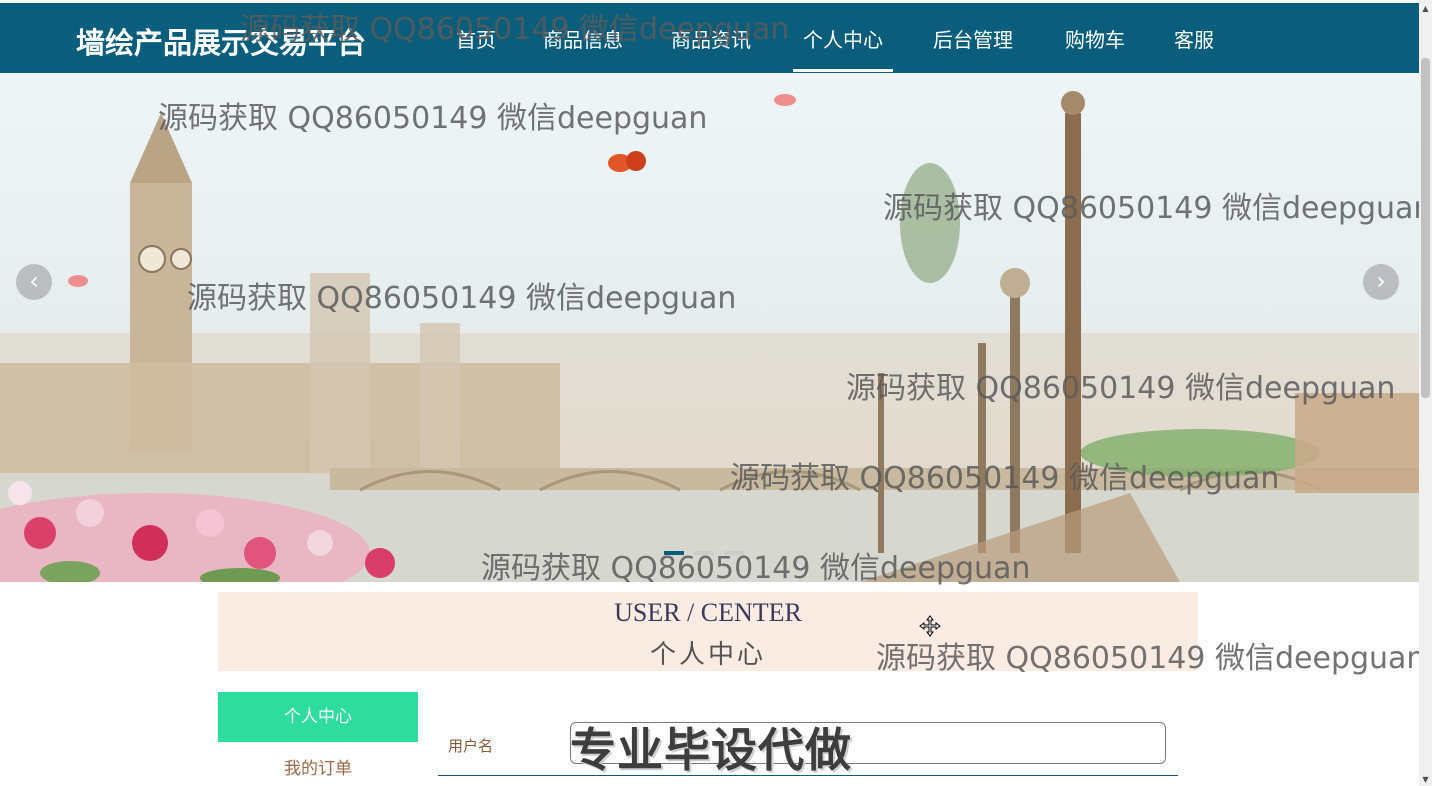 The width and height of the screenshot is (1432, 786). I want to click on carousel-prev-button: ‹, so click(34, 282).